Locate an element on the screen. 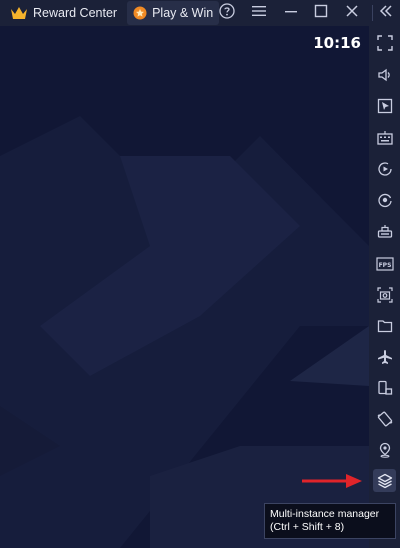 The height and width of the screenshot is (548, 400). red-arrow-icon is located at coordinates (332, 481).